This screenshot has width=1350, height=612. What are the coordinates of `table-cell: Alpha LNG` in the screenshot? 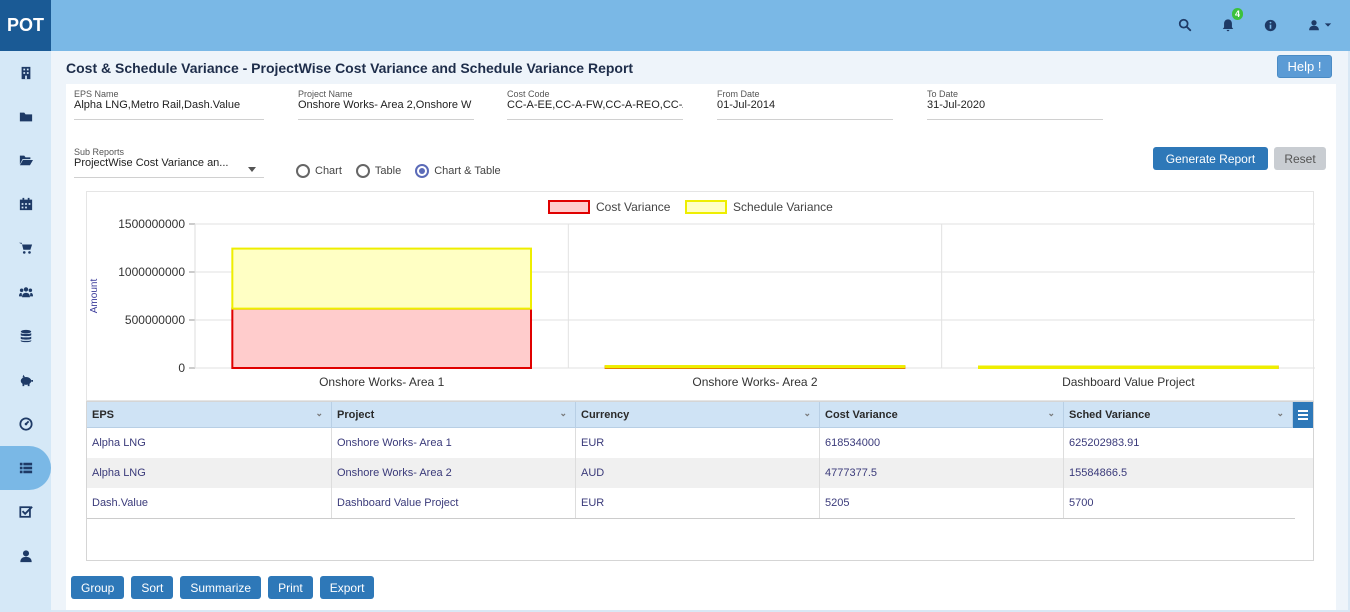 It's located at (209, 473).